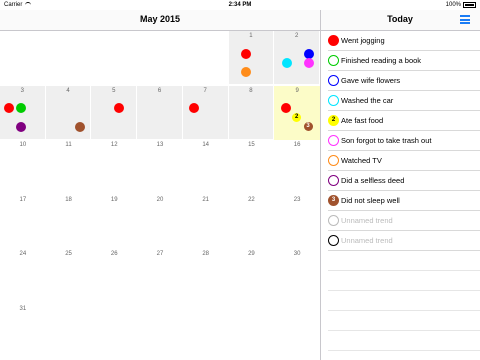 This screenshot has width=480, height=360. What do you see at coordinates (465, 19) in the screenshot?
I see `hamburger-menu-icon` at bounding box center [465, 19].